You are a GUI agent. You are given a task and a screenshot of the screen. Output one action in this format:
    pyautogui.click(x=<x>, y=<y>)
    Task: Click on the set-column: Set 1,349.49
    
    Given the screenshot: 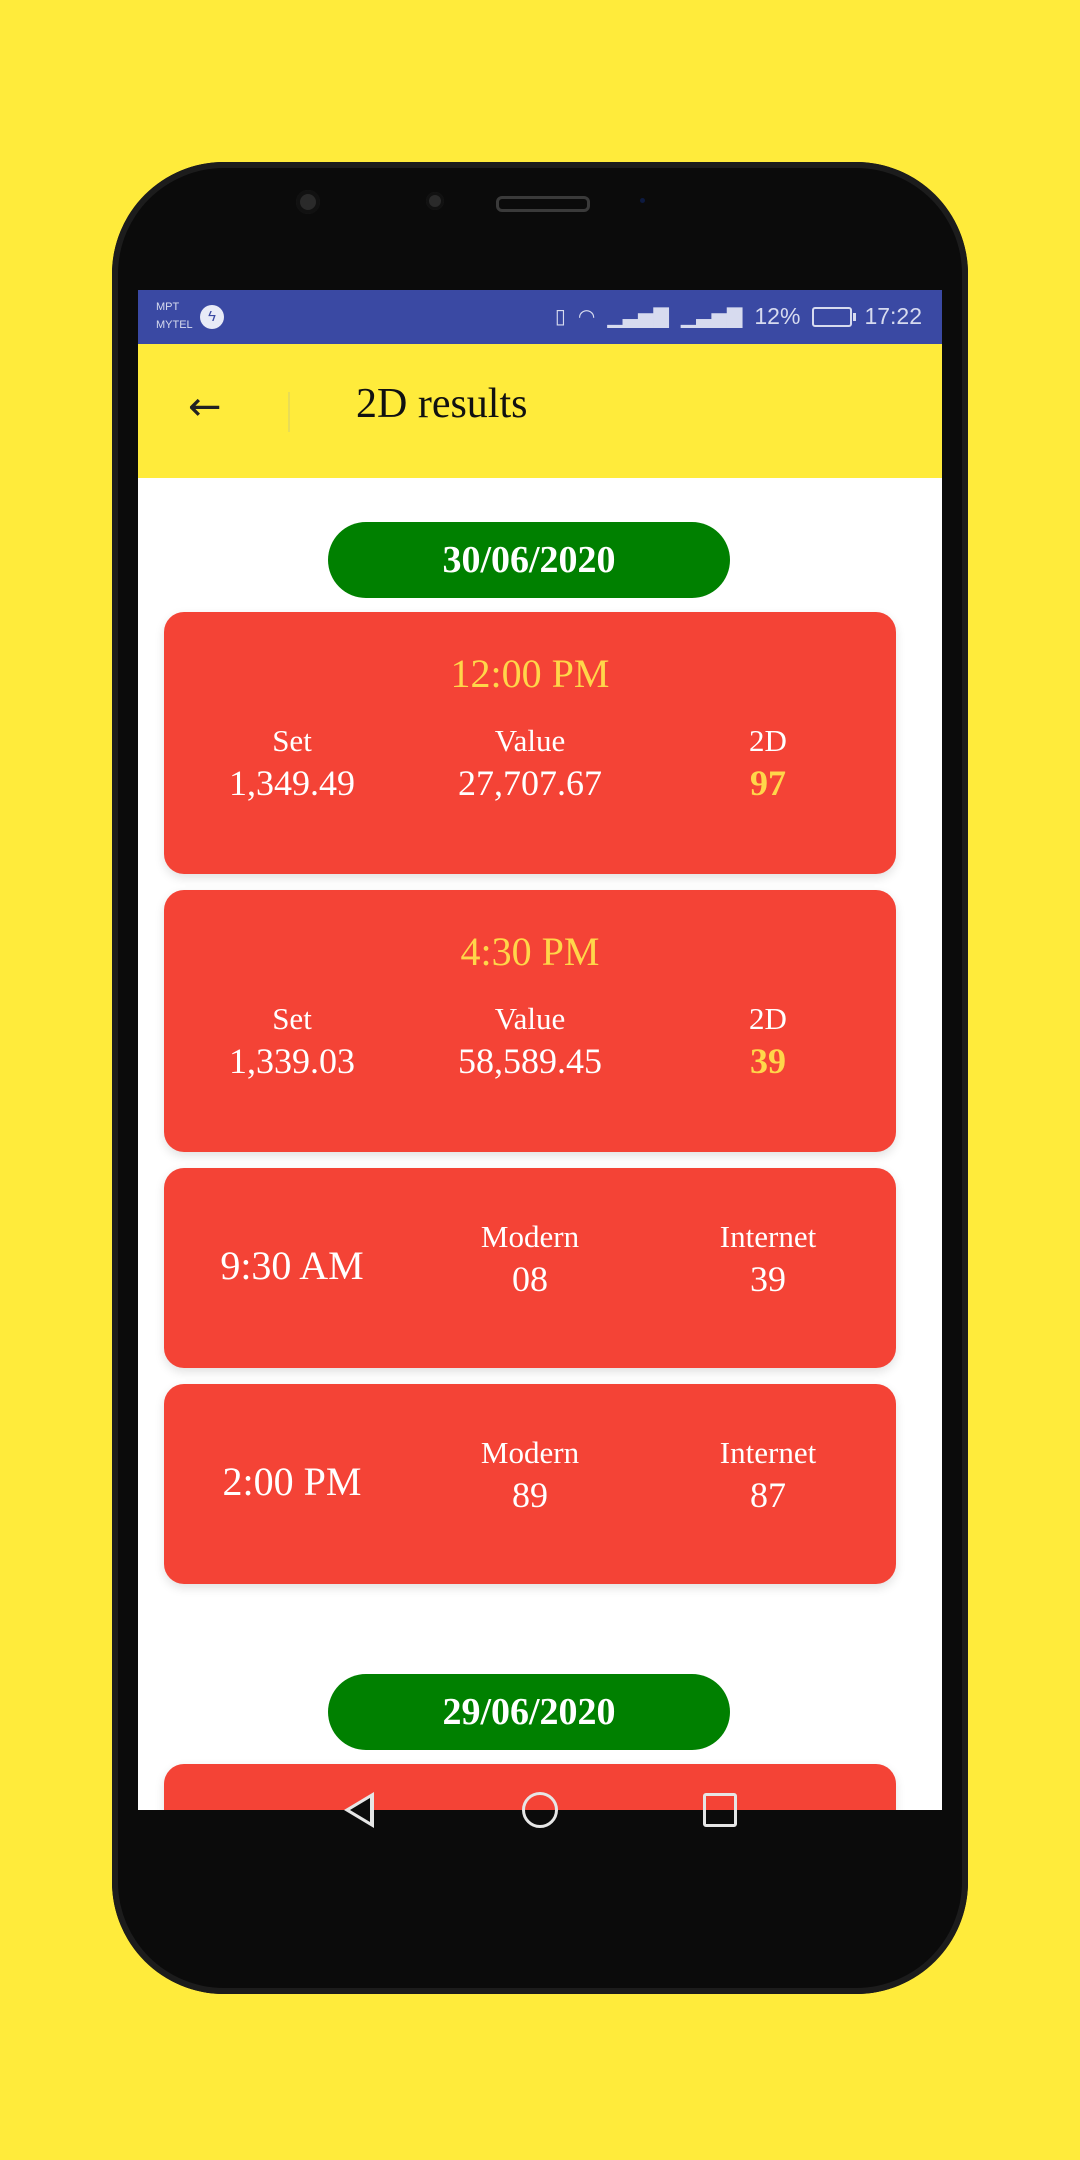 What is the action you would take?
    pyautogui.click(x=292, y=764)
    